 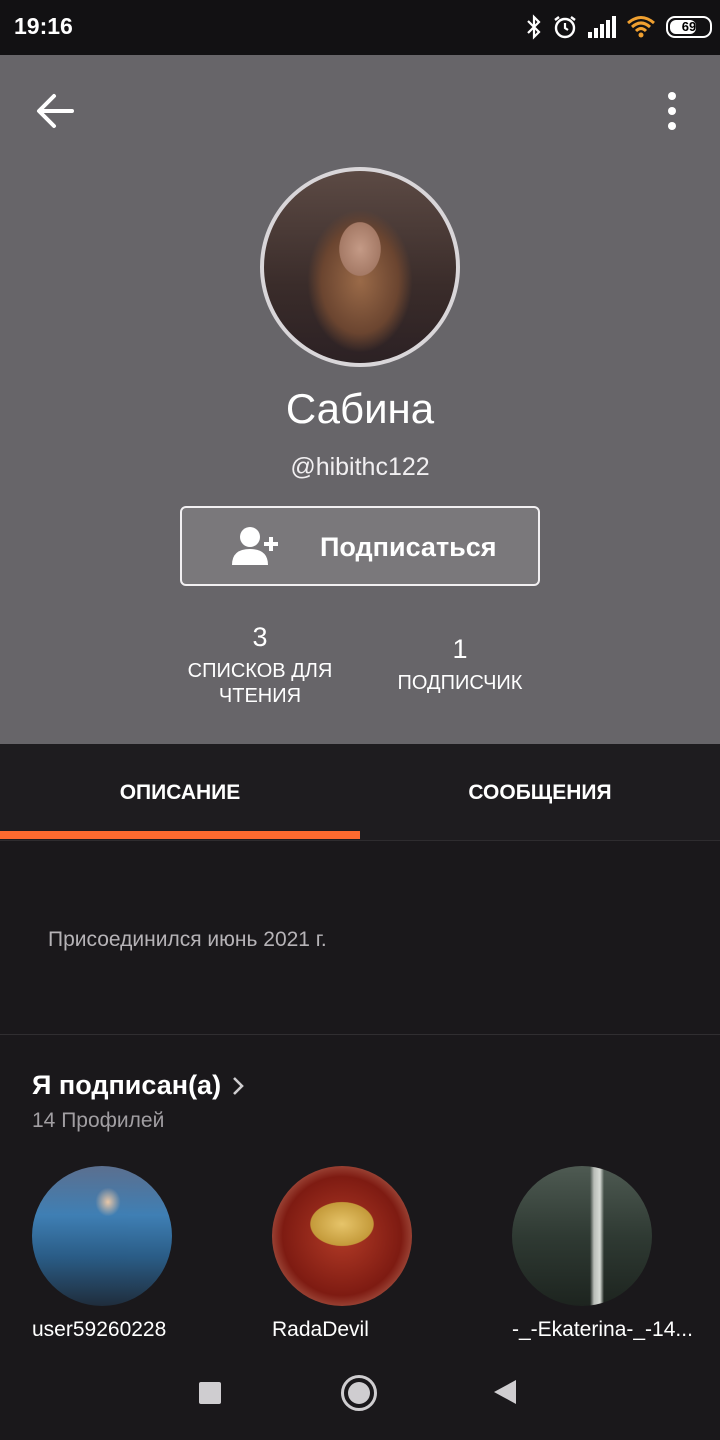 What do you see at coordinates (260, 637) in the screenshot?
I see `reading-lists-count: 3` at bounding box center [260, 637].